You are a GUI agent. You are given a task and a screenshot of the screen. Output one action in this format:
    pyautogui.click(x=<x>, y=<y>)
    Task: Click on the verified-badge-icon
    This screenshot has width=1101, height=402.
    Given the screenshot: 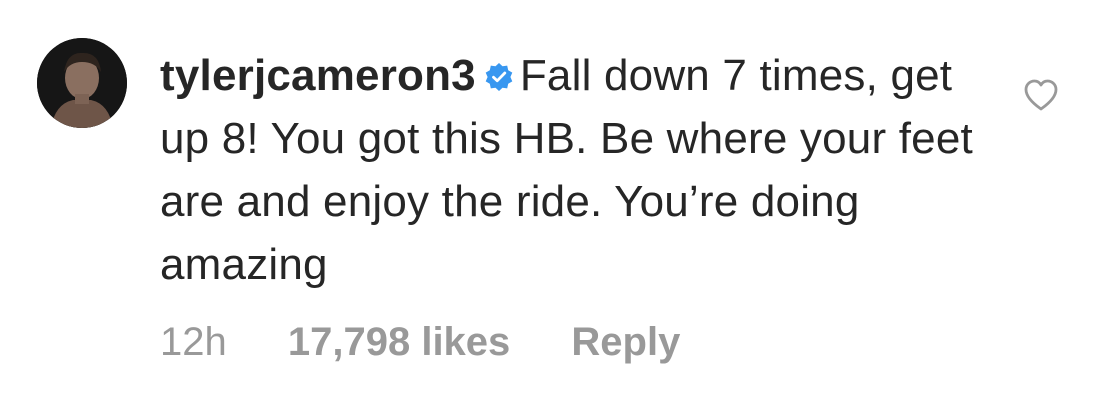 What is the action you would take?
    pyautogui.click(x=499, y=77)
    